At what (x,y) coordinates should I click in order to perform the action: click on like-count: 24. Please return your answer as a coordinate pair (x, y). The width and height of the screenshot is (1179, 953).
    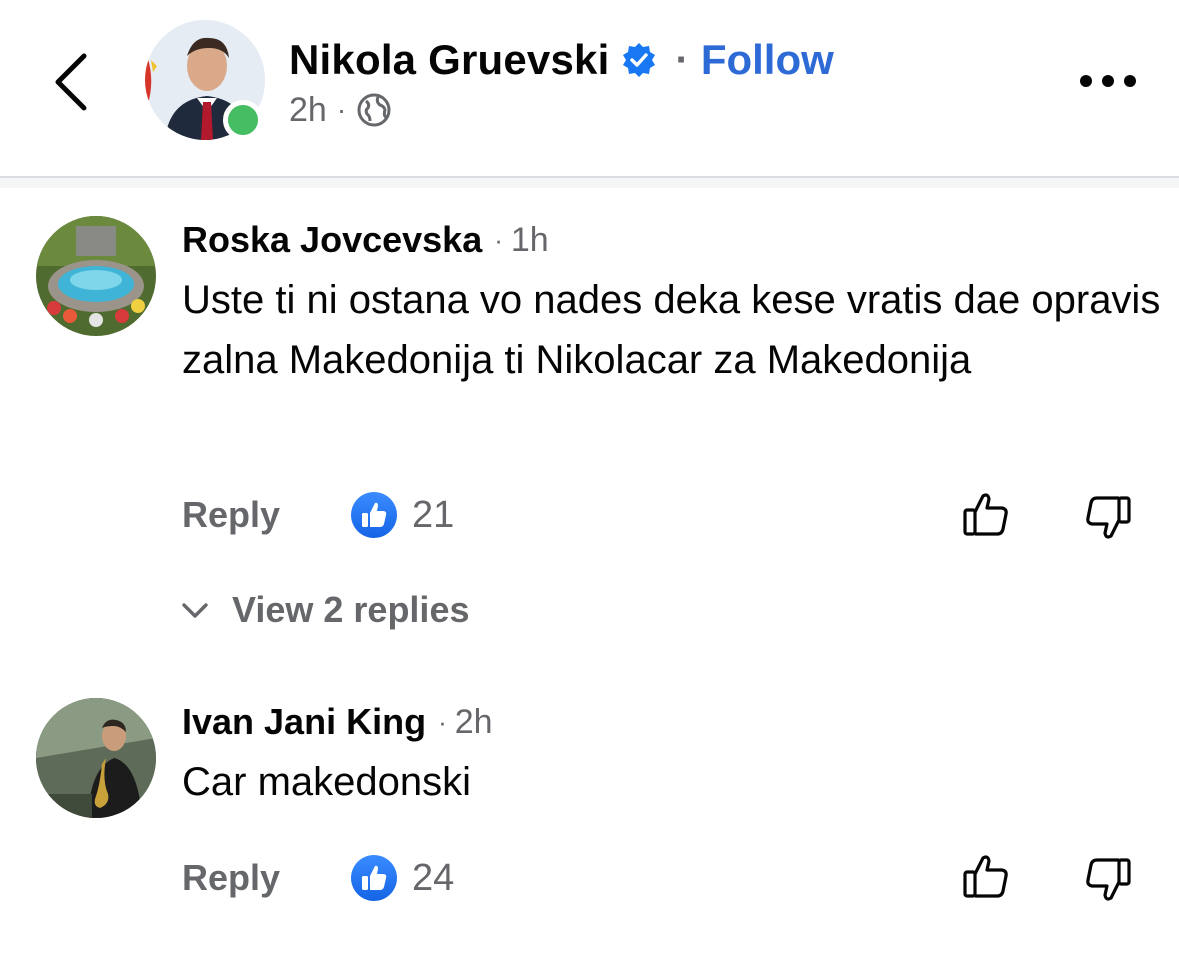
    Looking at the image, I should click on (433, 878).